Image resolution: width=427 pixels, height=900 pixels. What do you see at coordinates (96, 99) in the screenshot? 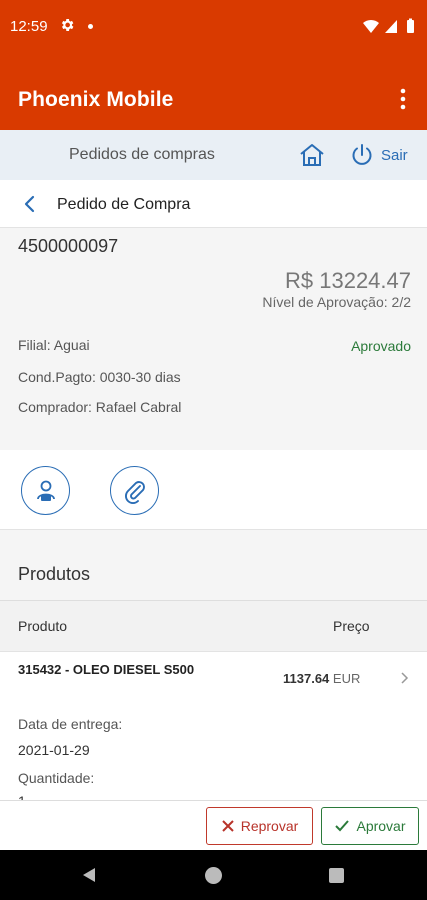
I see `app-title: Phoenix Mobile` at bounding box center [96, 99].